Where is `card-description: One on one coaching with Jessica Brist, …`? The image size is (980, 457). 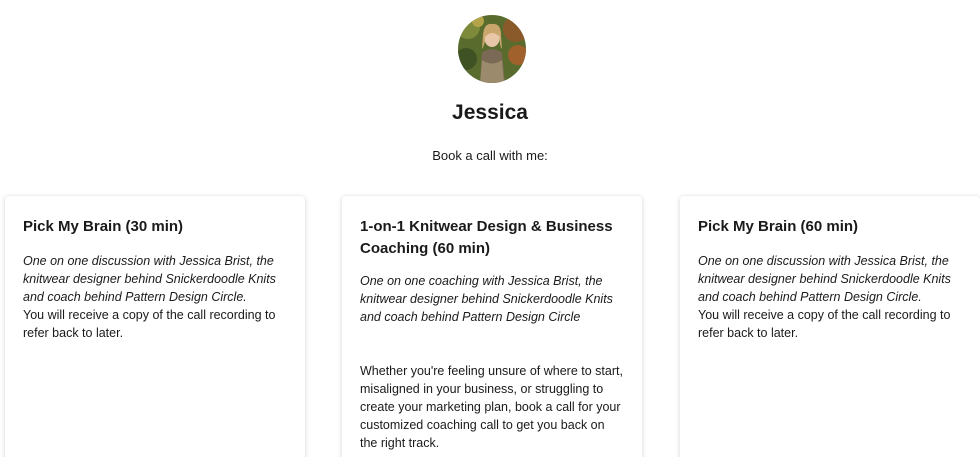 card-description: One on one coaching with Jessica Brist, … is located at coordinates (486, 299).